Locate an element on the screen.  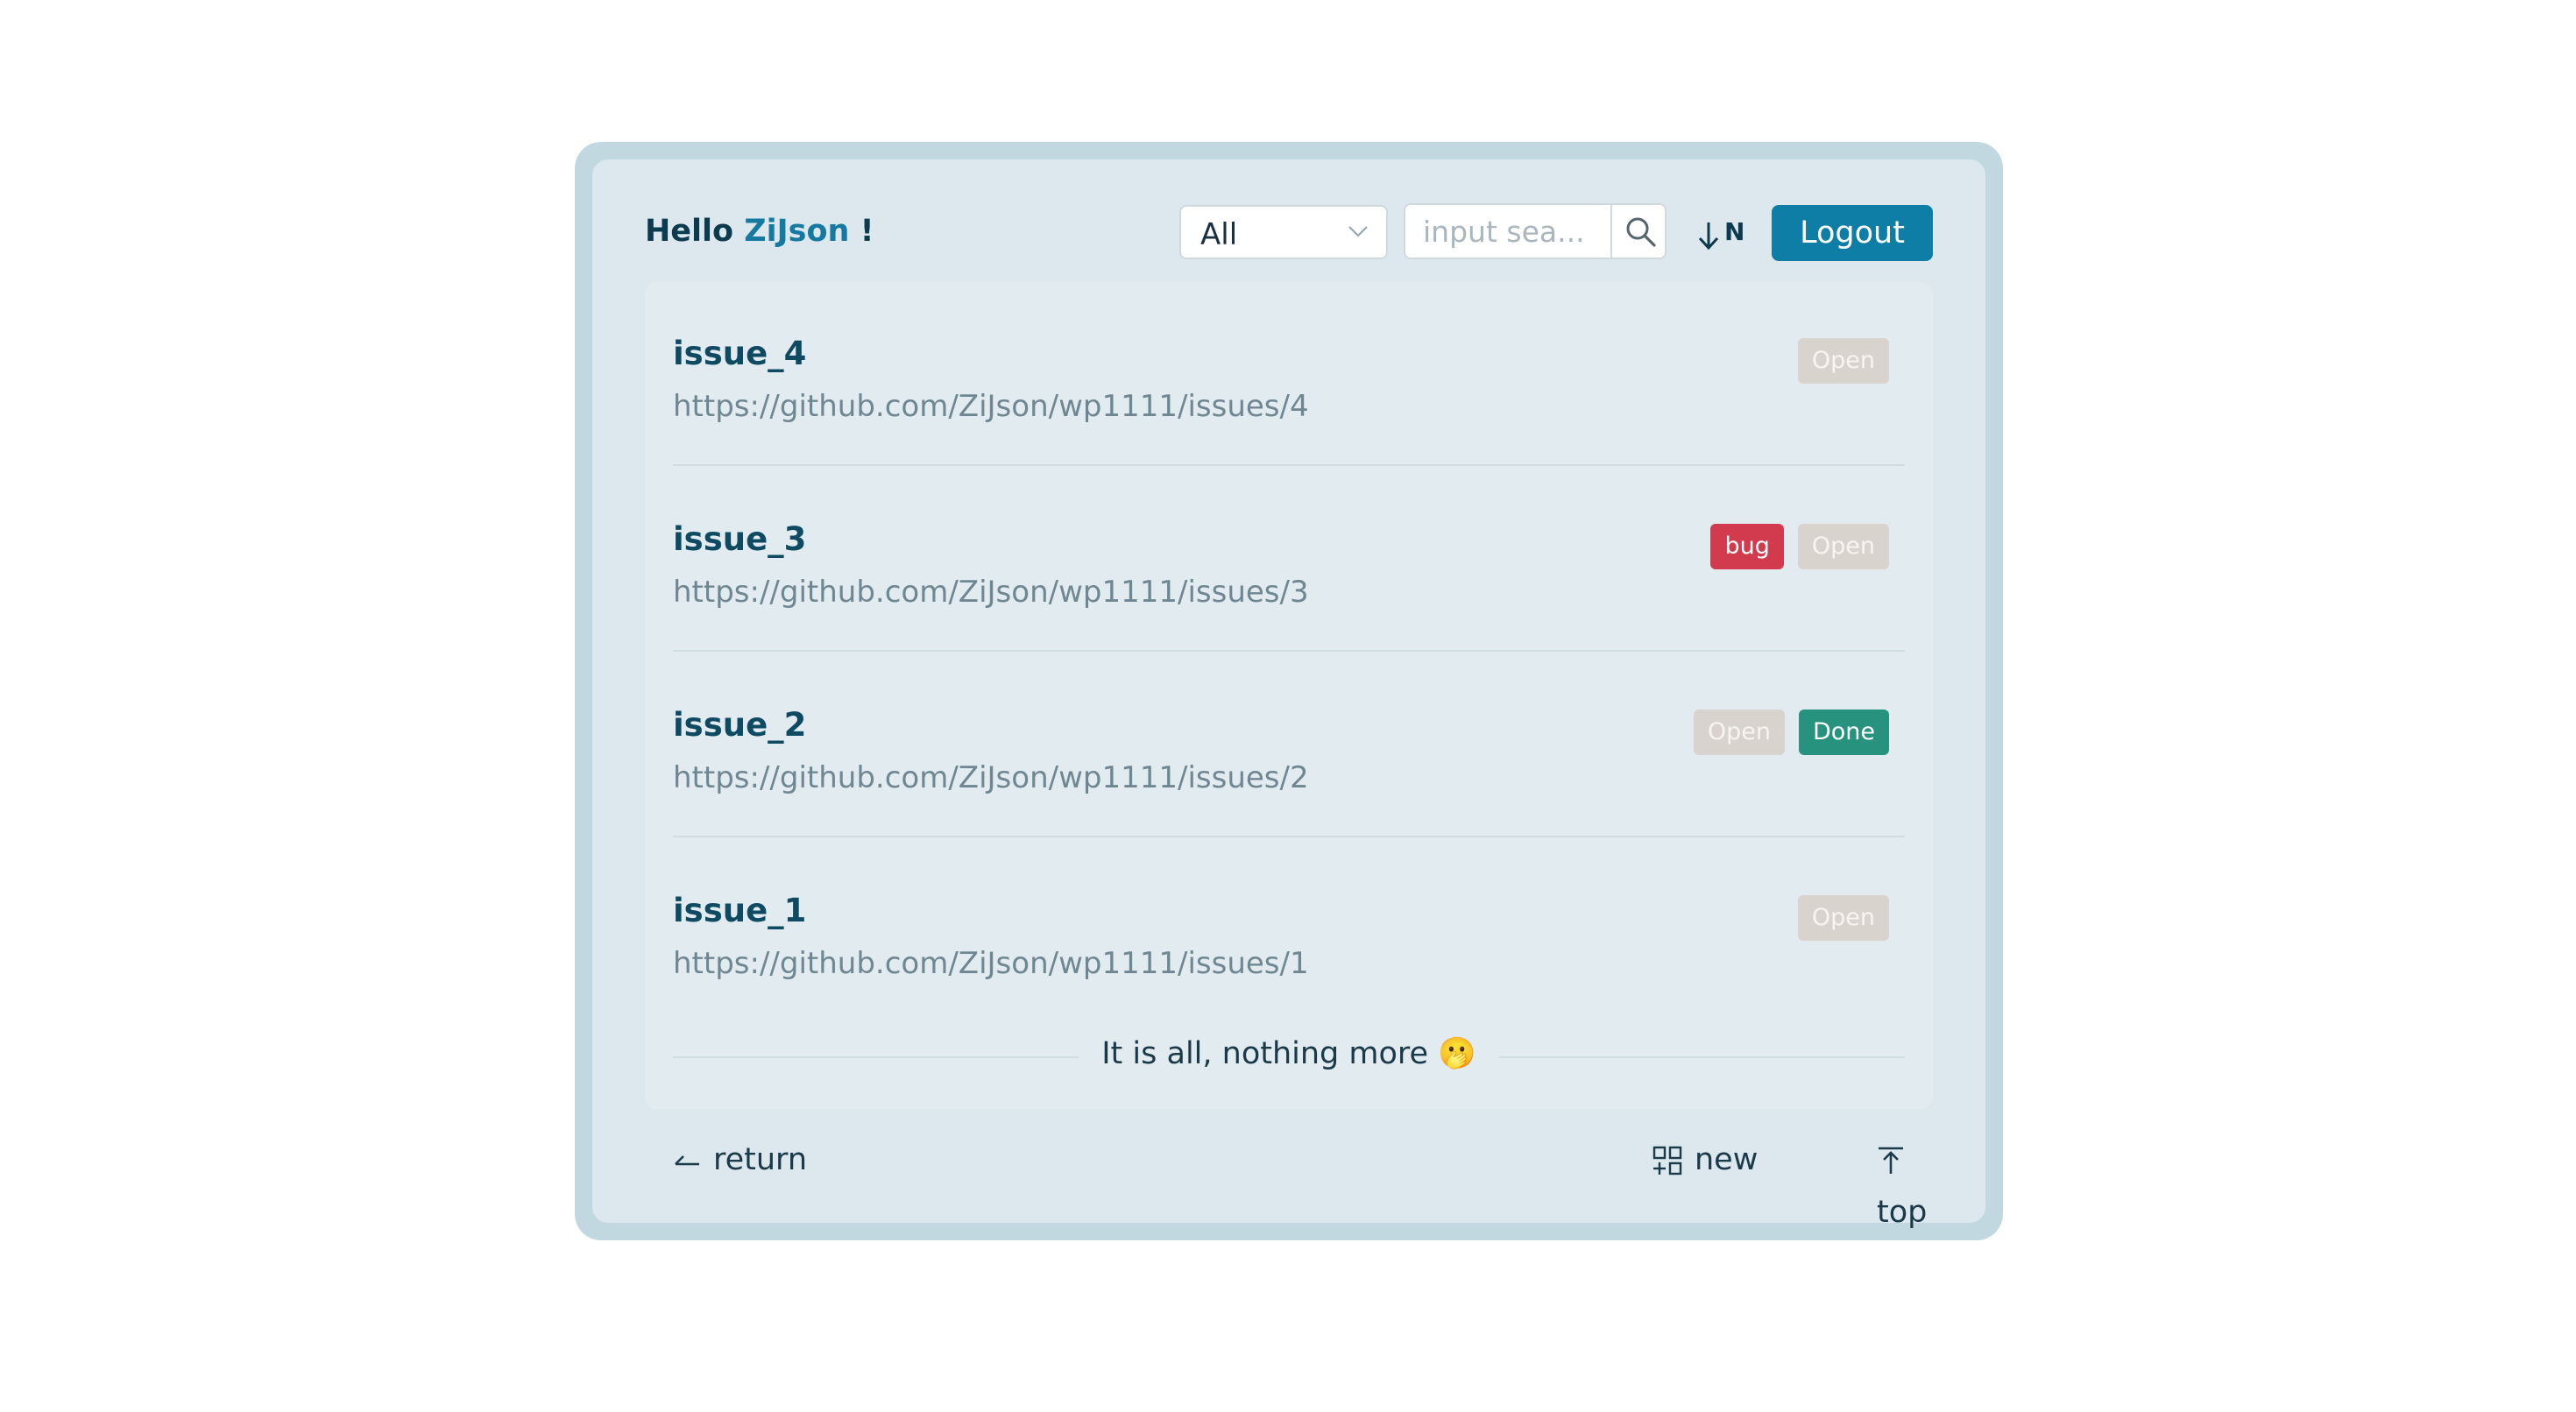
sort-toggle-button: N is located at coordinates (1722, 234).